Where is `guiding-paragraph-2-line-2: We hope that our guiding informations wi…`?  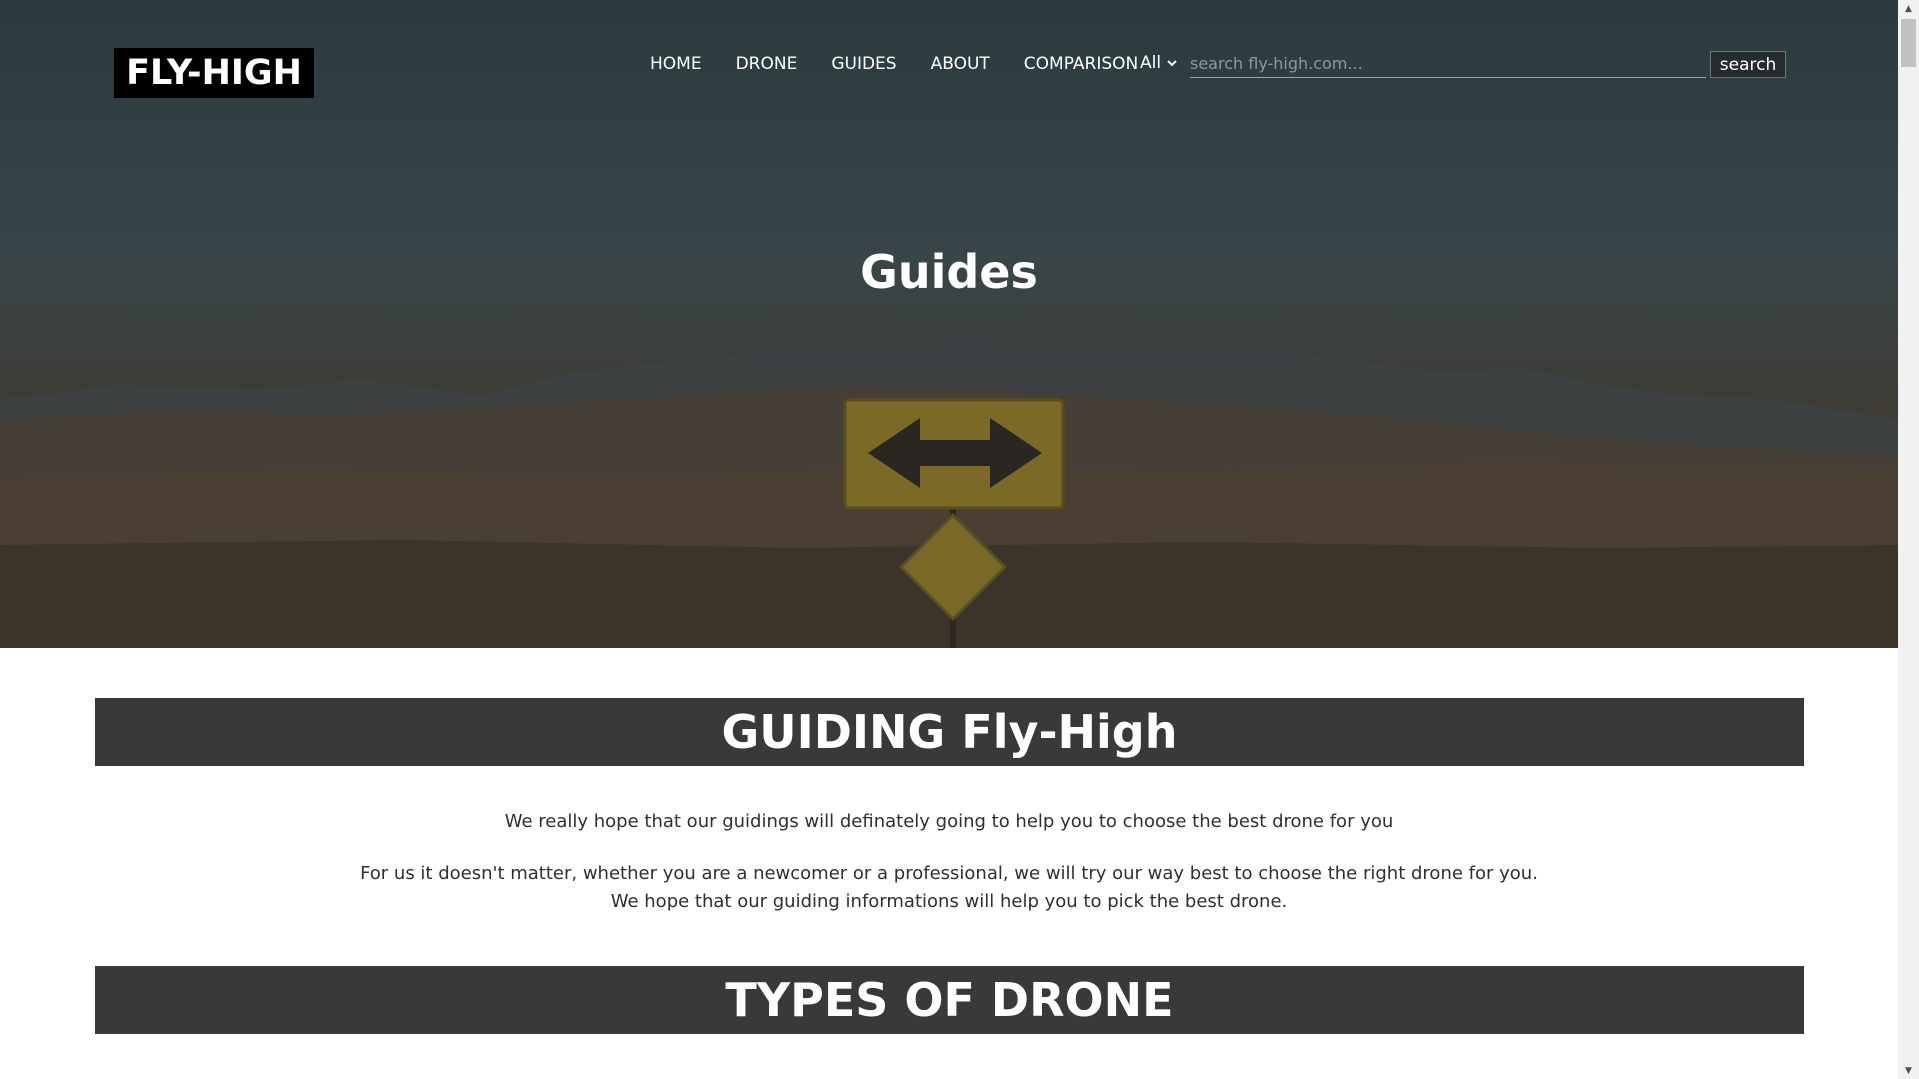
guiding-paragraph-2-line-2: We hope that our guiding informations wi… is located at coordinates (949, 901).